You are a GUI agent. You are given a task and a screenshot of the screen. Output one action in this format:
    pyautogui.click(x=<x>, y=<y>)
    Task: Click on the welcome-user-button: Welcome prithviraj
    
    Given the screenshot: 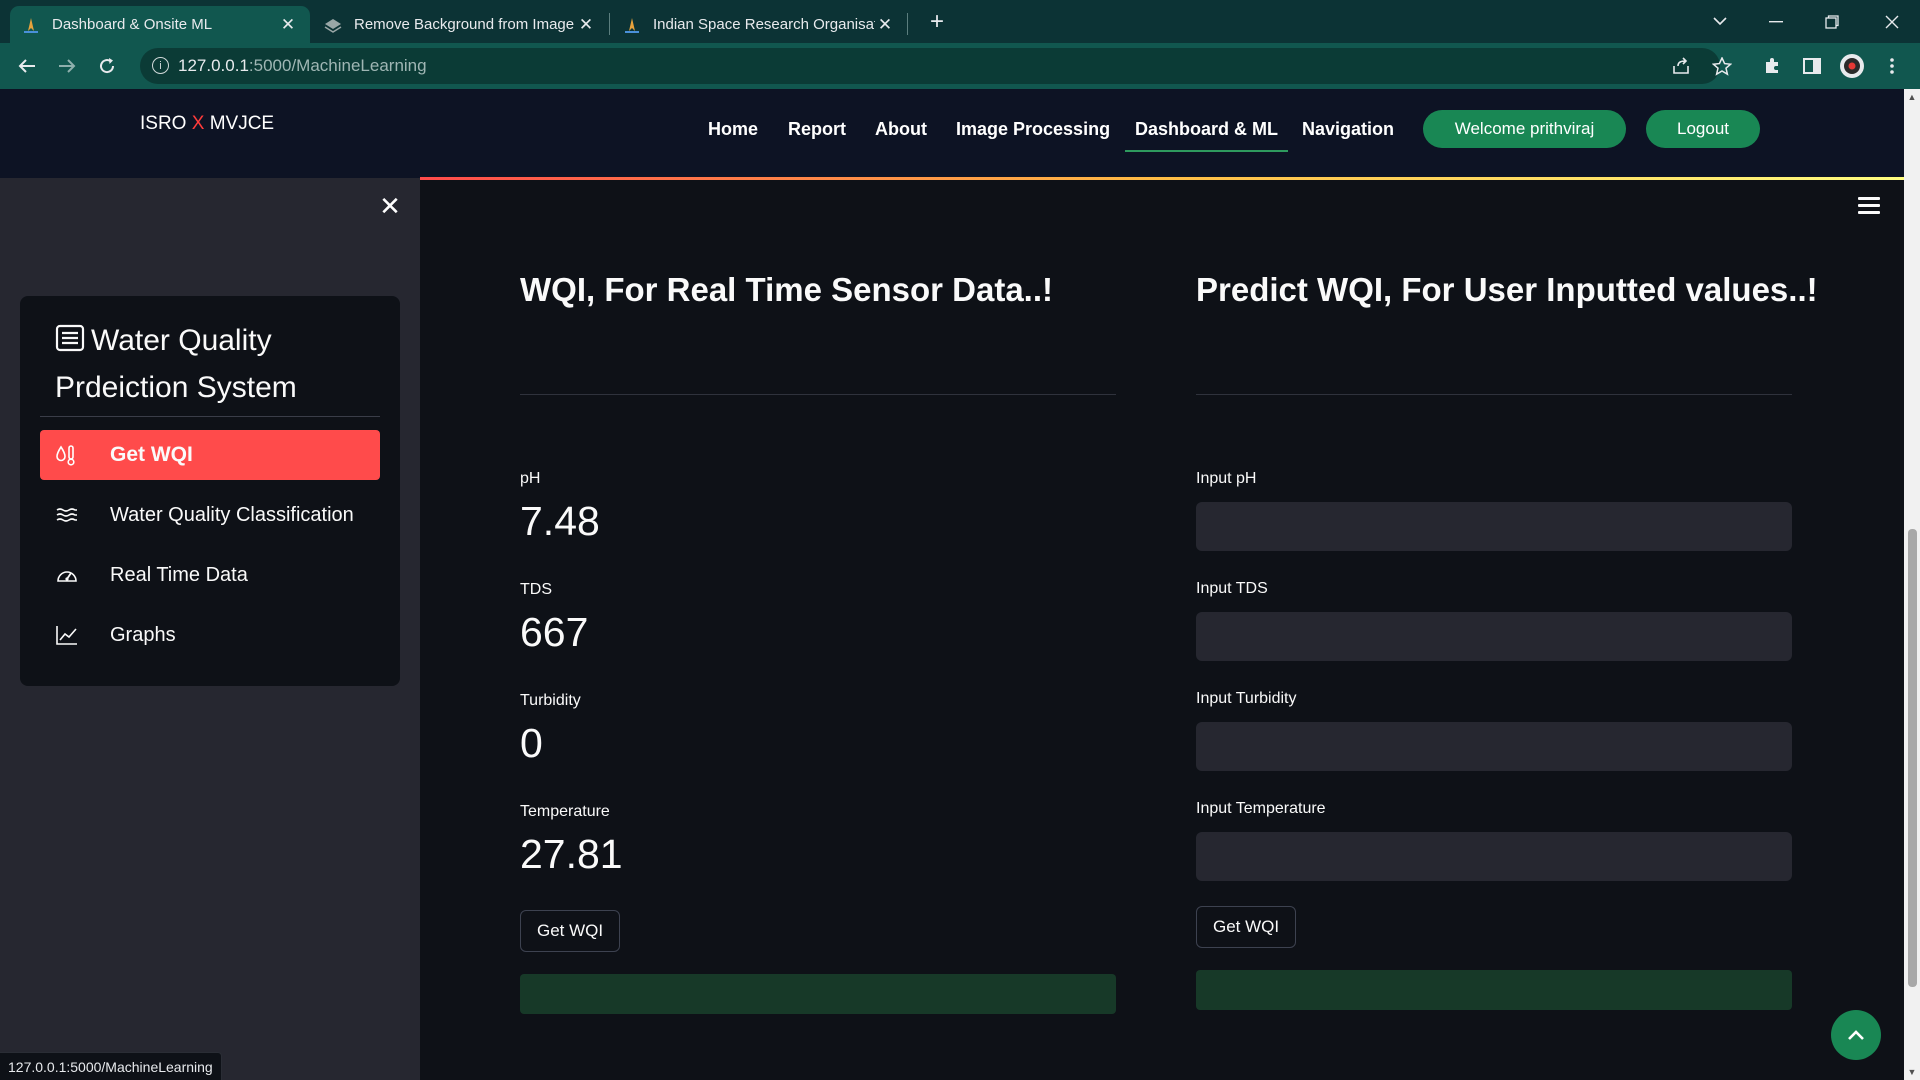 What is the action you would take?
    pyautogui.click(x=1524, y=129)
    